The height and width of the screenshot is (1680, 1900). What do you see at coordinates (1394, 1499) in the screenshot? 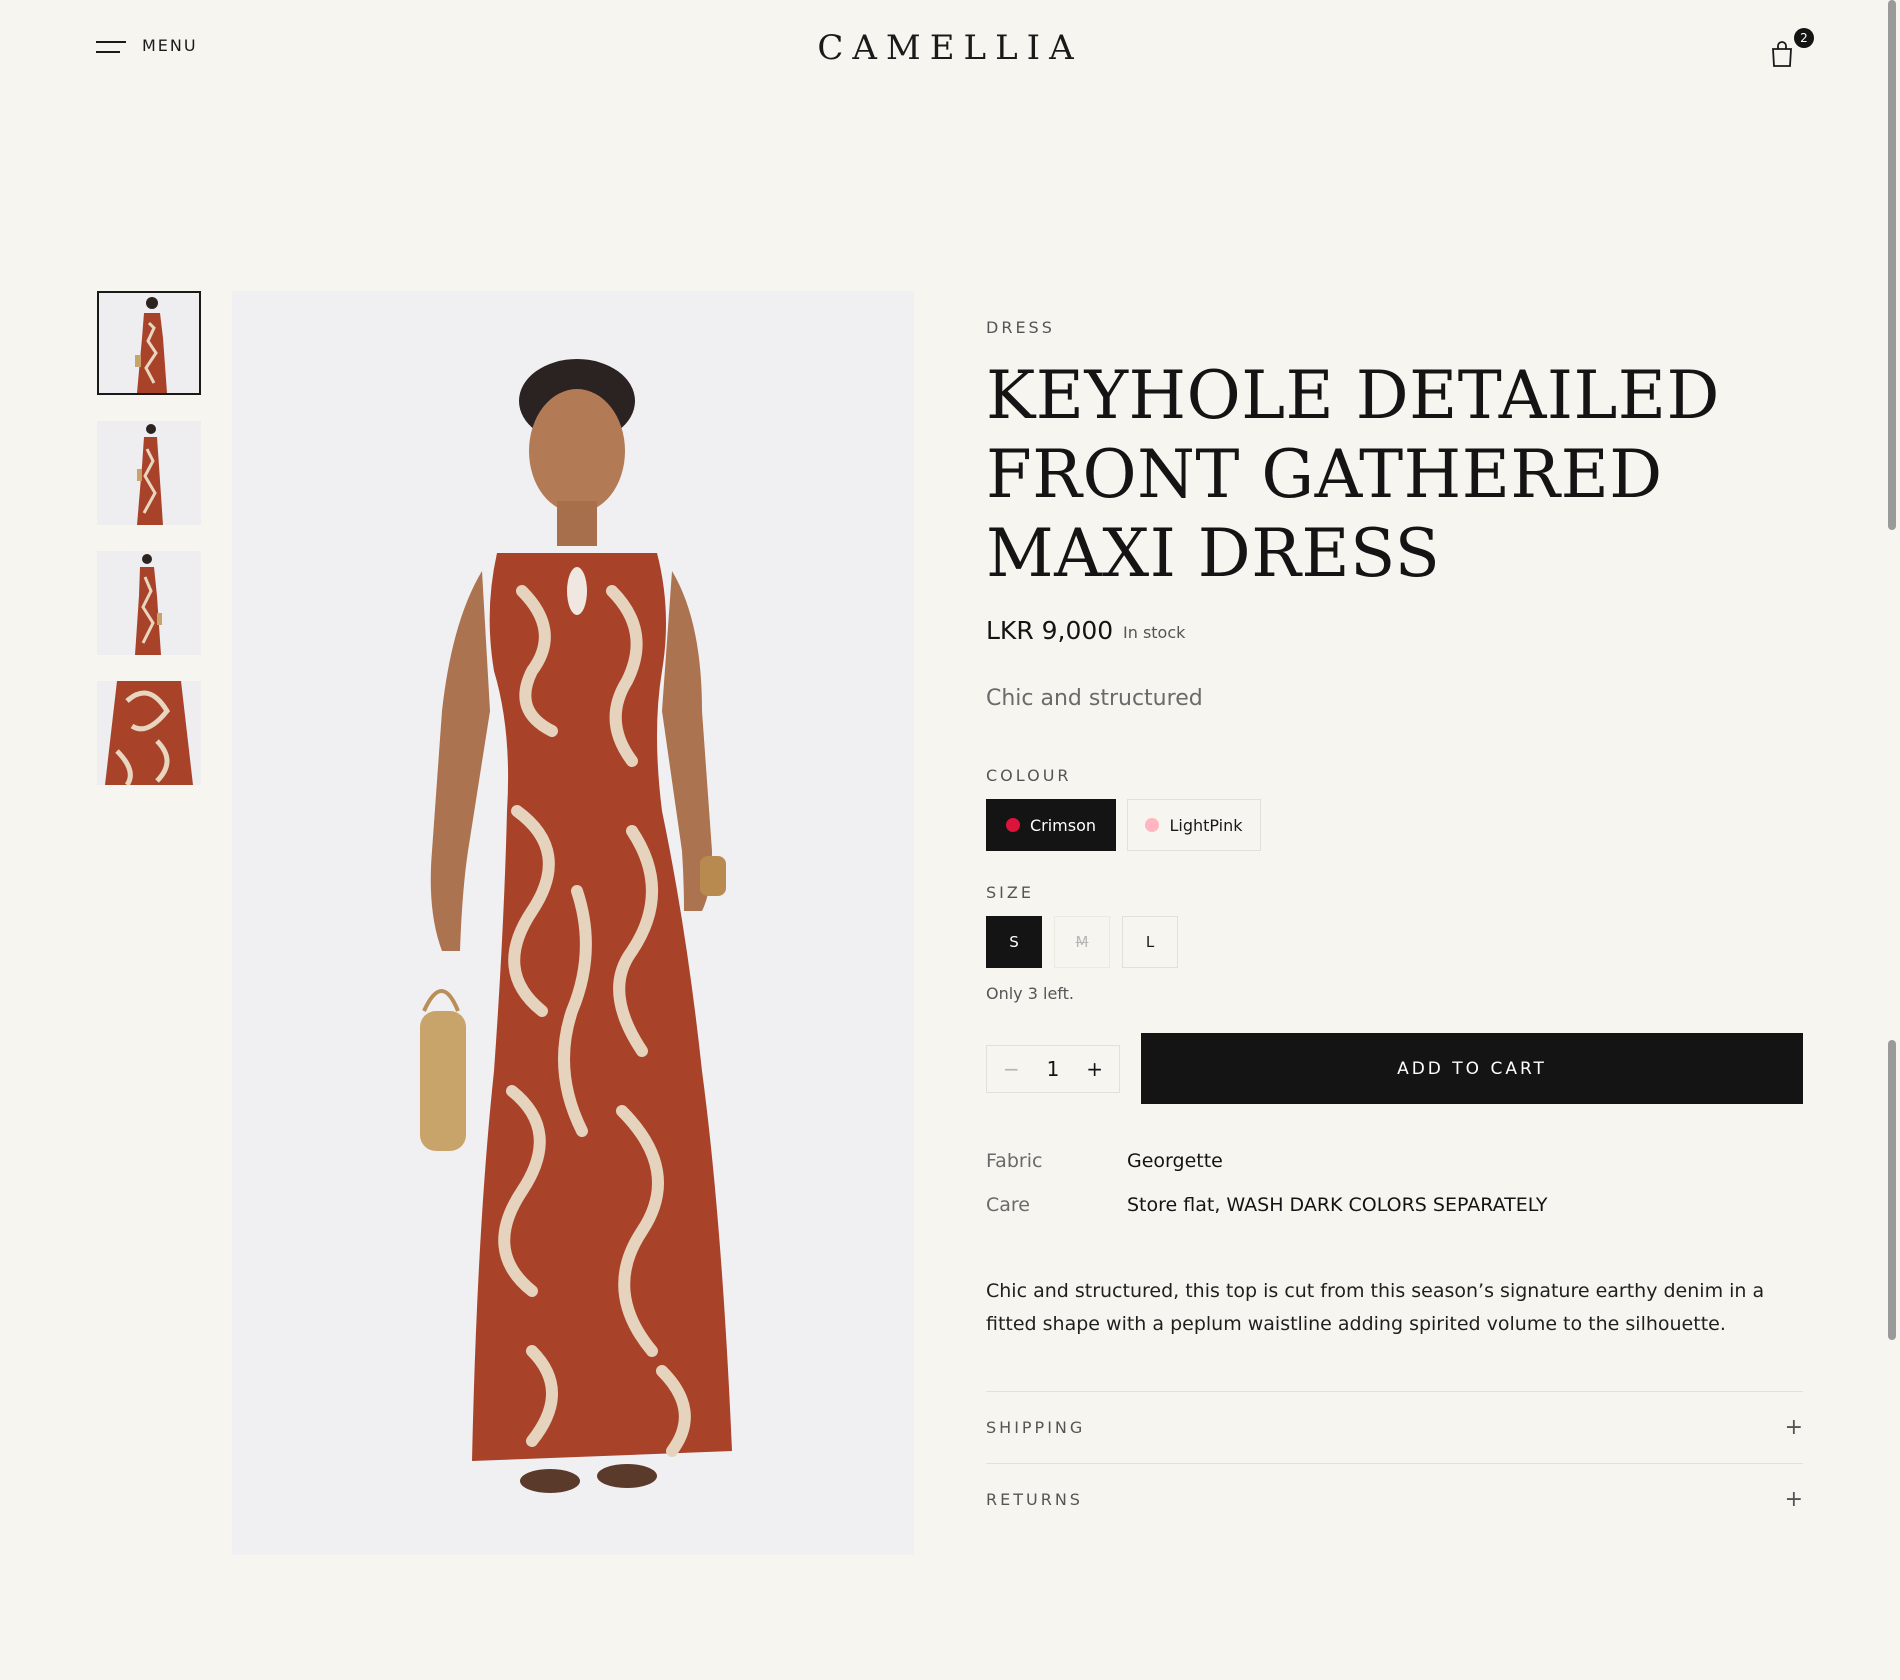
I see `accordion-returns: RETURNS +` at bounding box center [1394, 1499].